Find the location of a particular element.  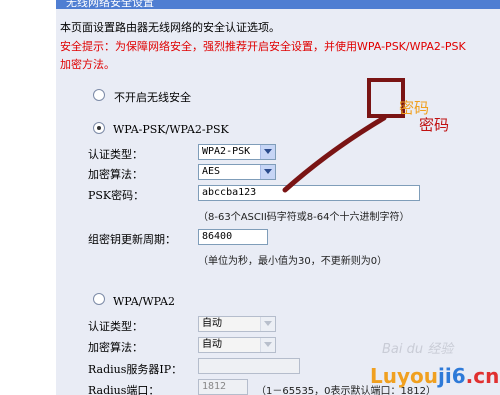

baidu-watermark: Bai du 经验 is located at coordinates (418, 349).